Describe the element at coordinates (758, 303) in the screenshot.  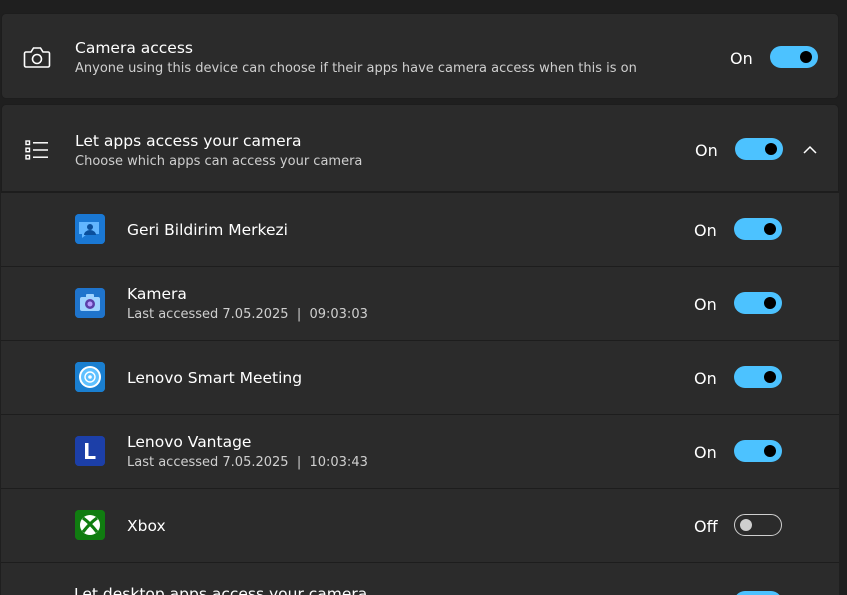
I see `app-toggle-kamera` at that location.